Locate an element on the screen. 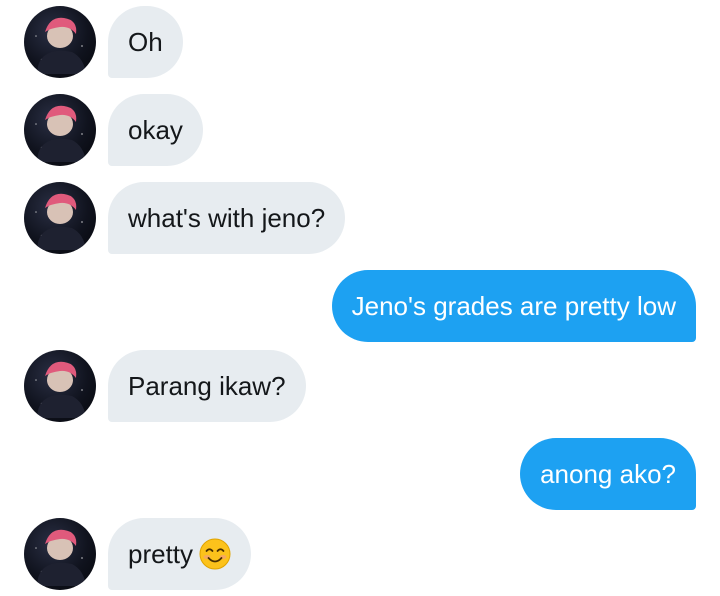 Image resolution: width=720 pixels, height=596 pixels. smiling-face-emoji-icon is located at coordinates (215, 554).